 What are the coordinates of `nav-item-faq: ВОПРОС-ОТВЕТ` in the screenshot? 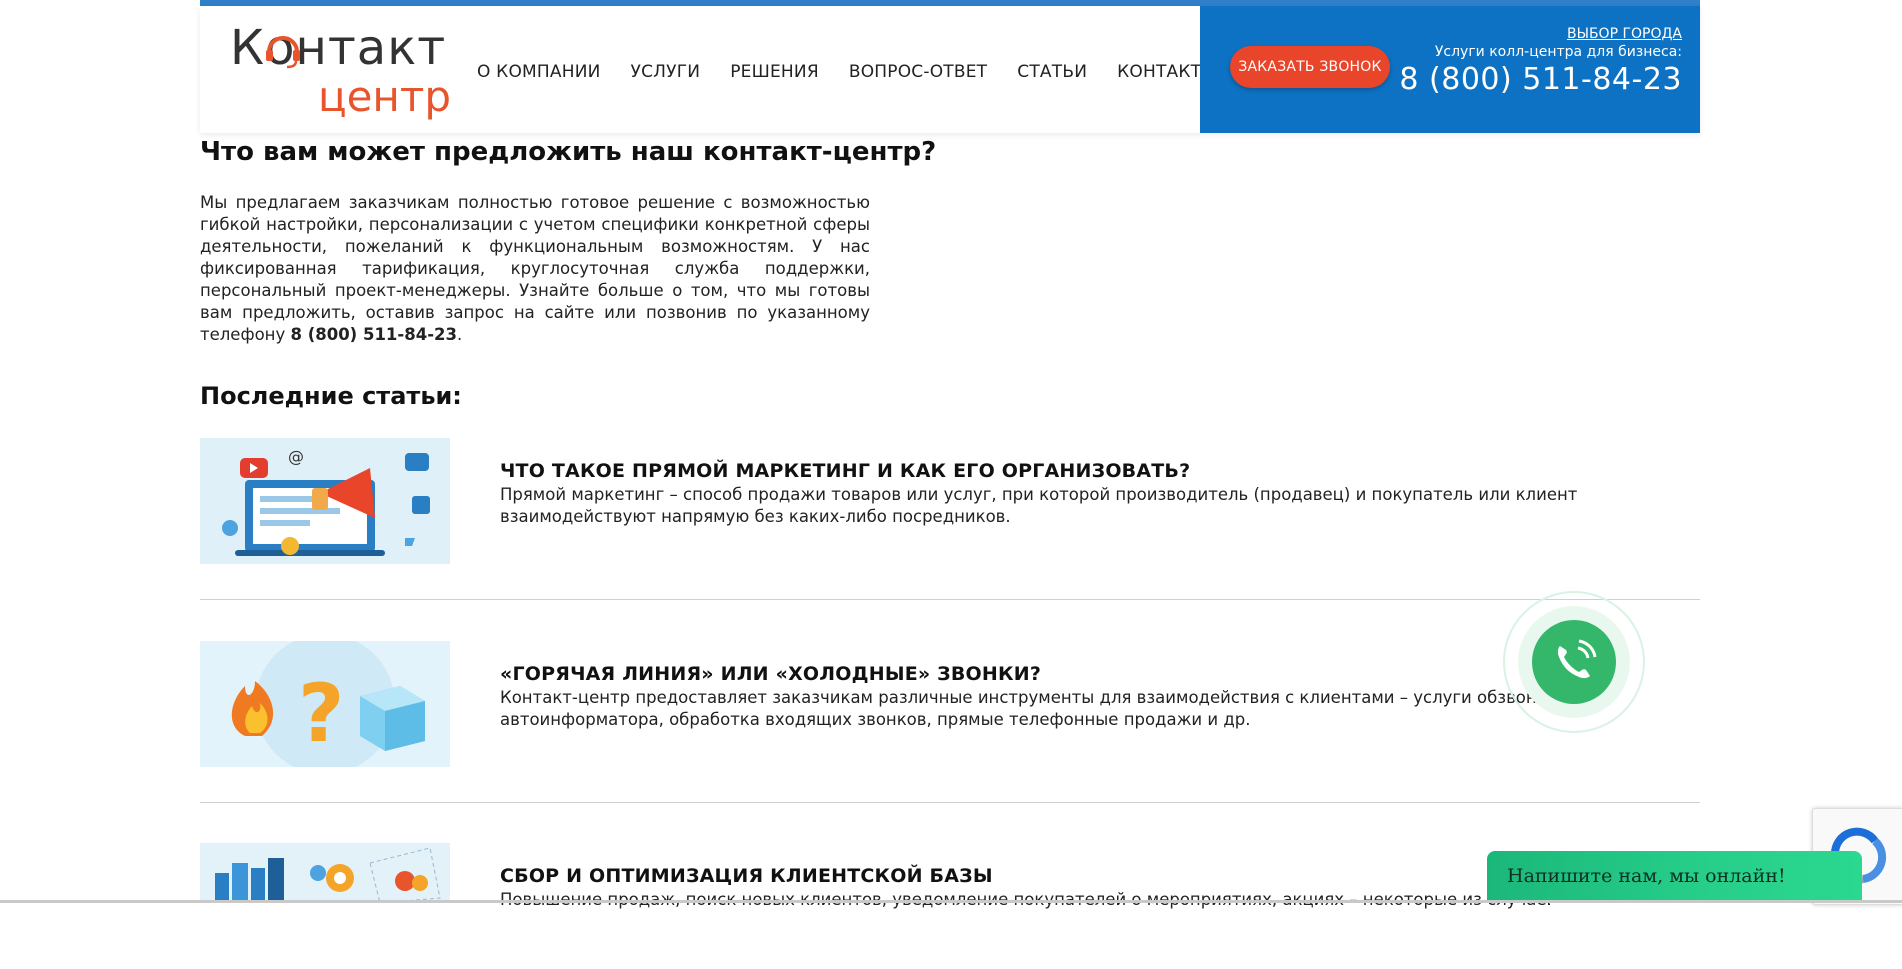 It's located at (918, 72).